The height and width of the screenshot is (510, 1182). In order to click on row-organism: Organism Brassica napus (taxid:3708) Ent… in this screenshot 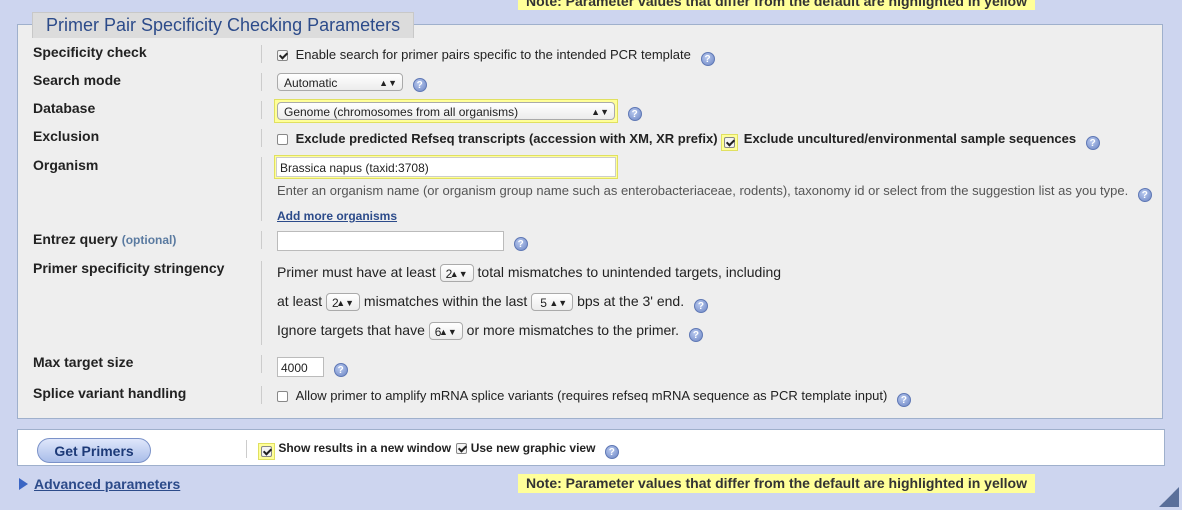, I will do `click(590, 190)`.